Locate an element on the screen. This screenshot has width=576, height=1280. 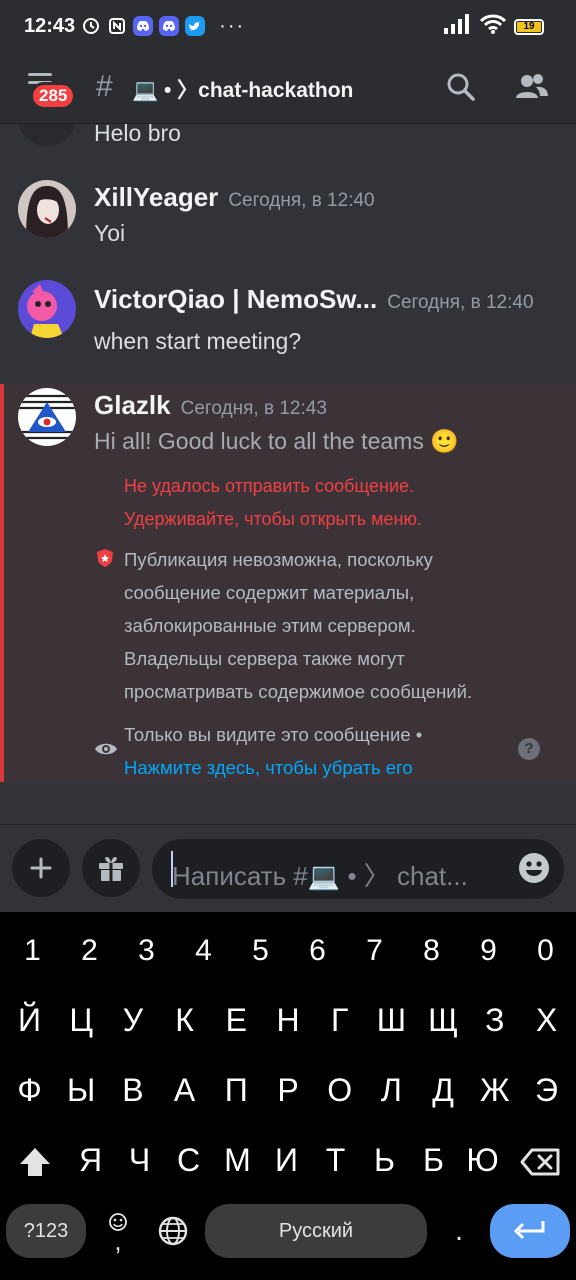
notice-line: заблокированные этим сервером. is located at coordinates (270, 625).